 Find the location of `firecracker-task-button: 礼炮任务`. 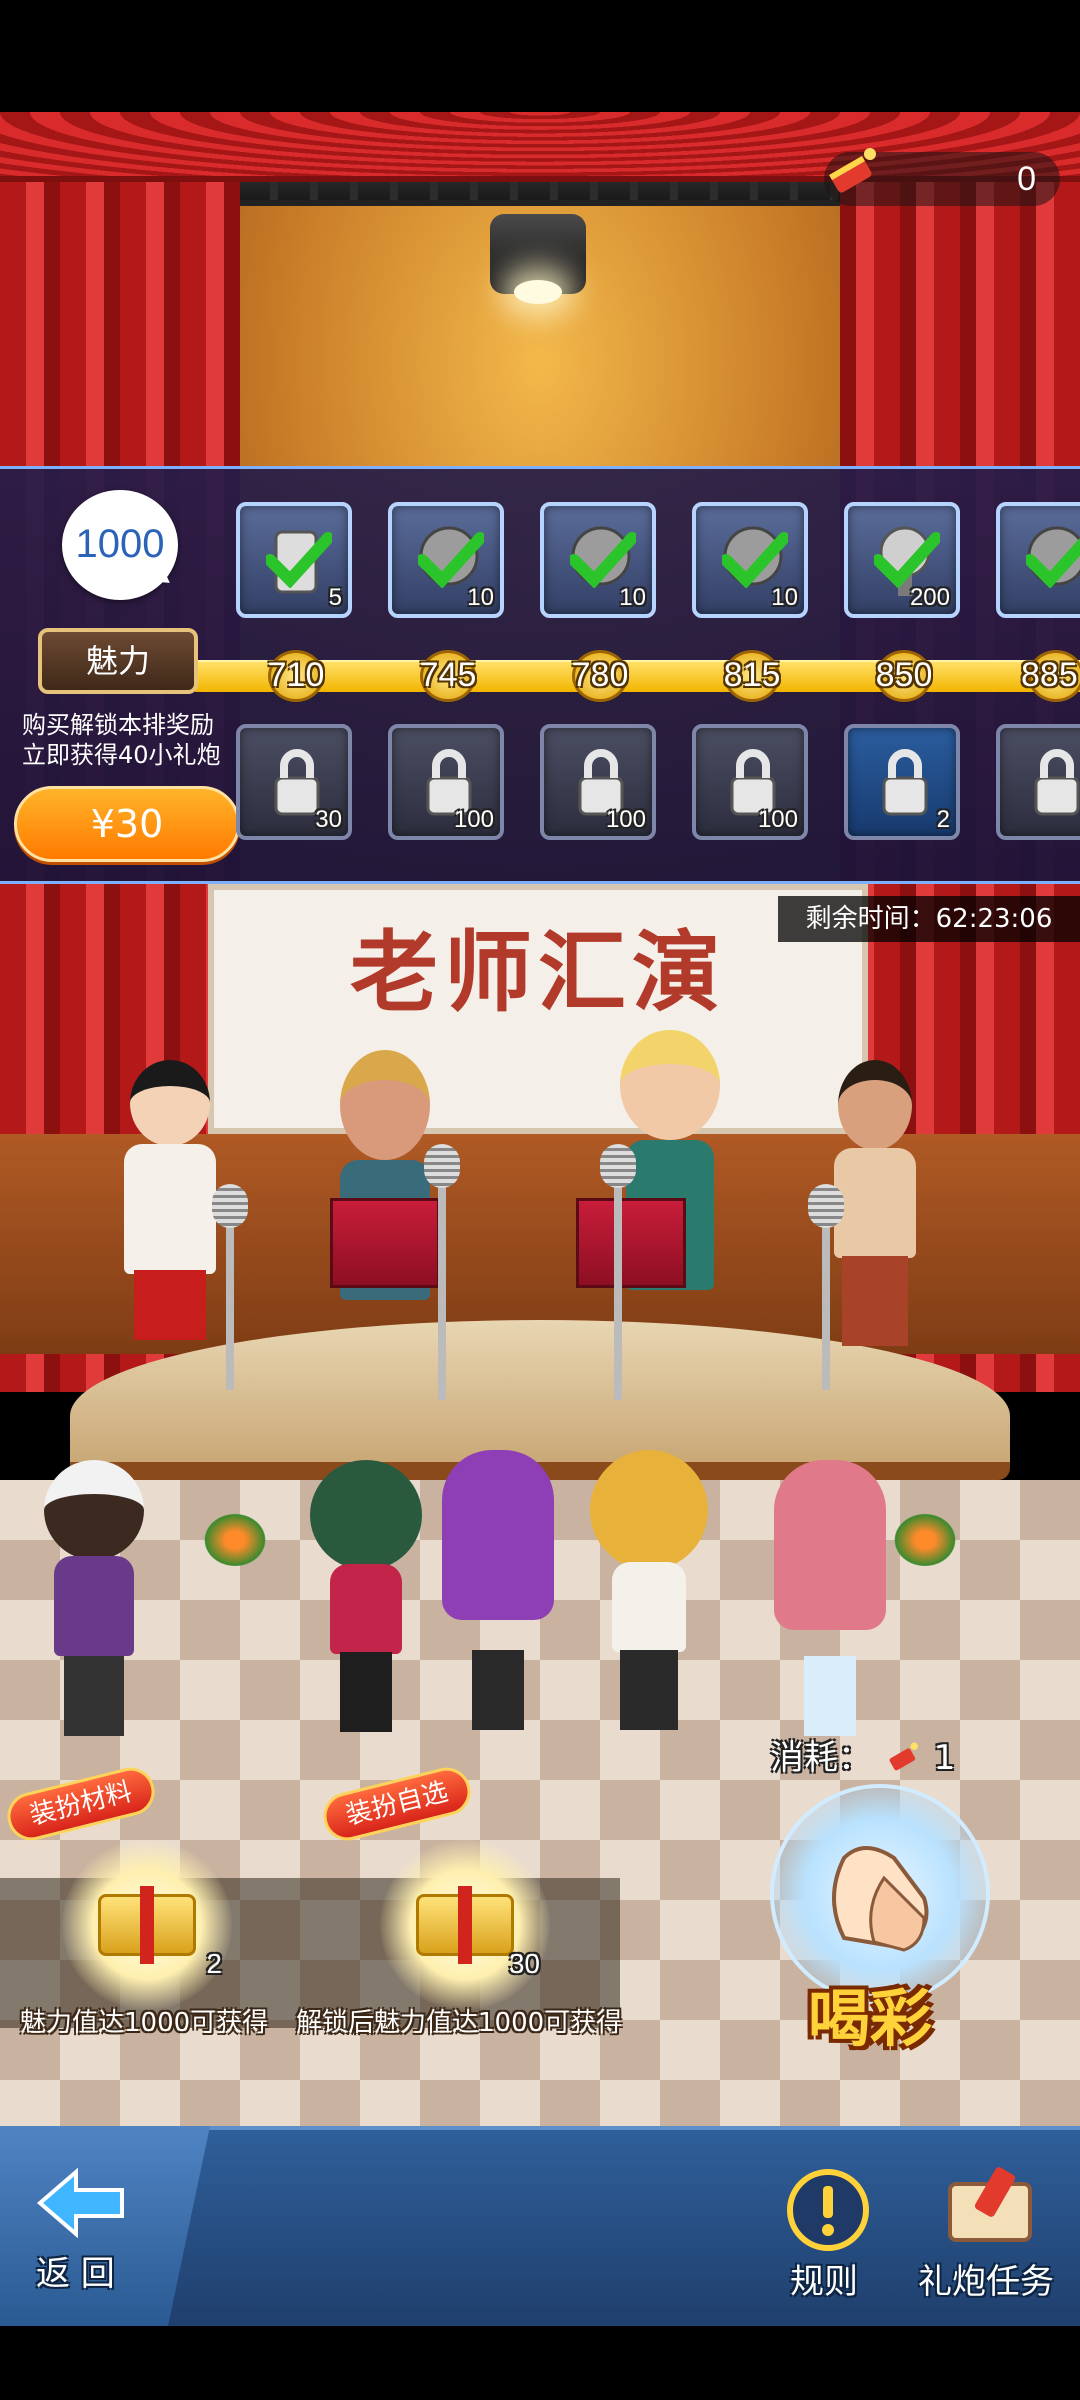

firecracker-task-button: 礼炮任务 is located at coordinates (993, 2241).